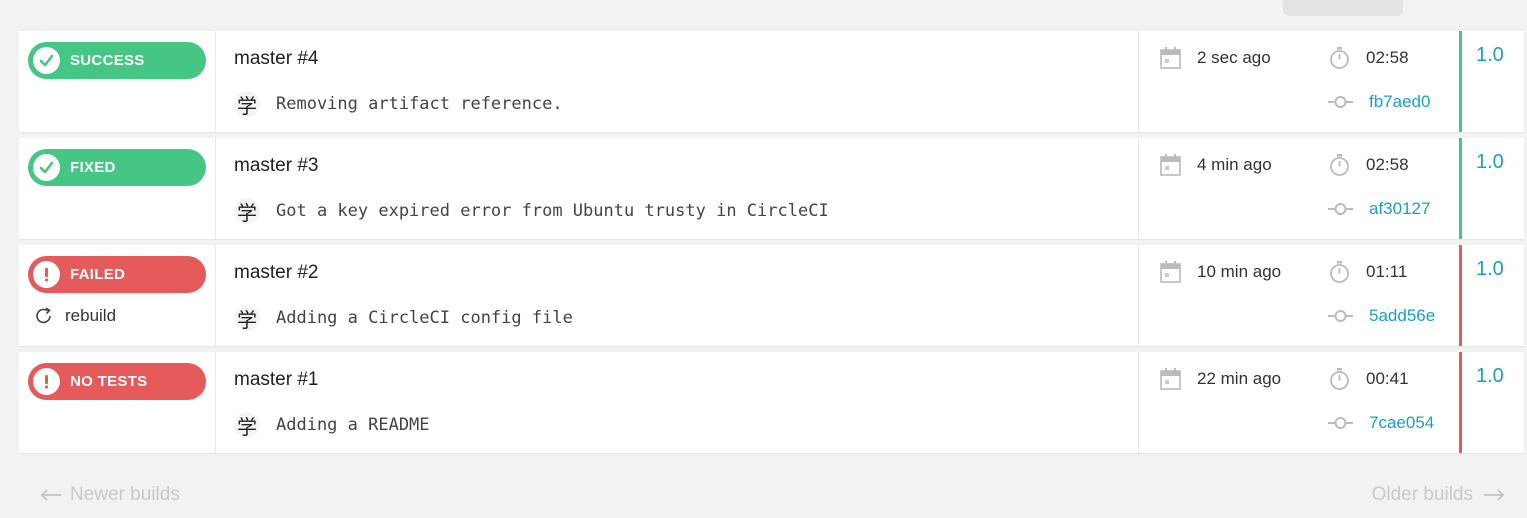 The image size is (1527, 518). I want to click on status-label: FIXED, so click(93, 167).